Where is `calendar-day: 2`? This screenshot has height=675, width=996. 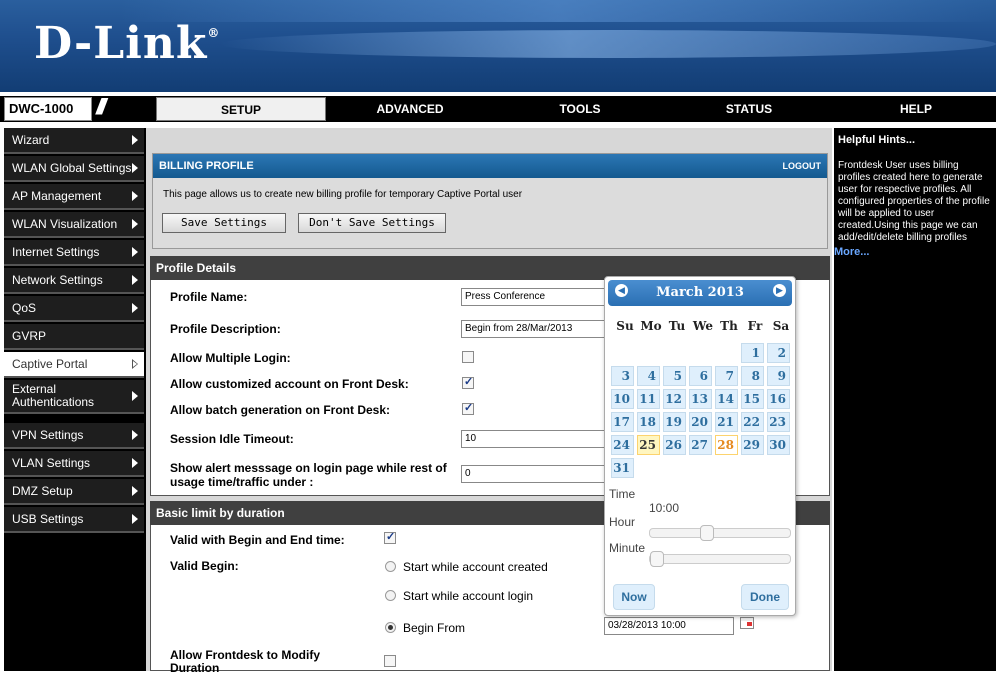
calendar-day: 2 is located at coordinates (778, 353).